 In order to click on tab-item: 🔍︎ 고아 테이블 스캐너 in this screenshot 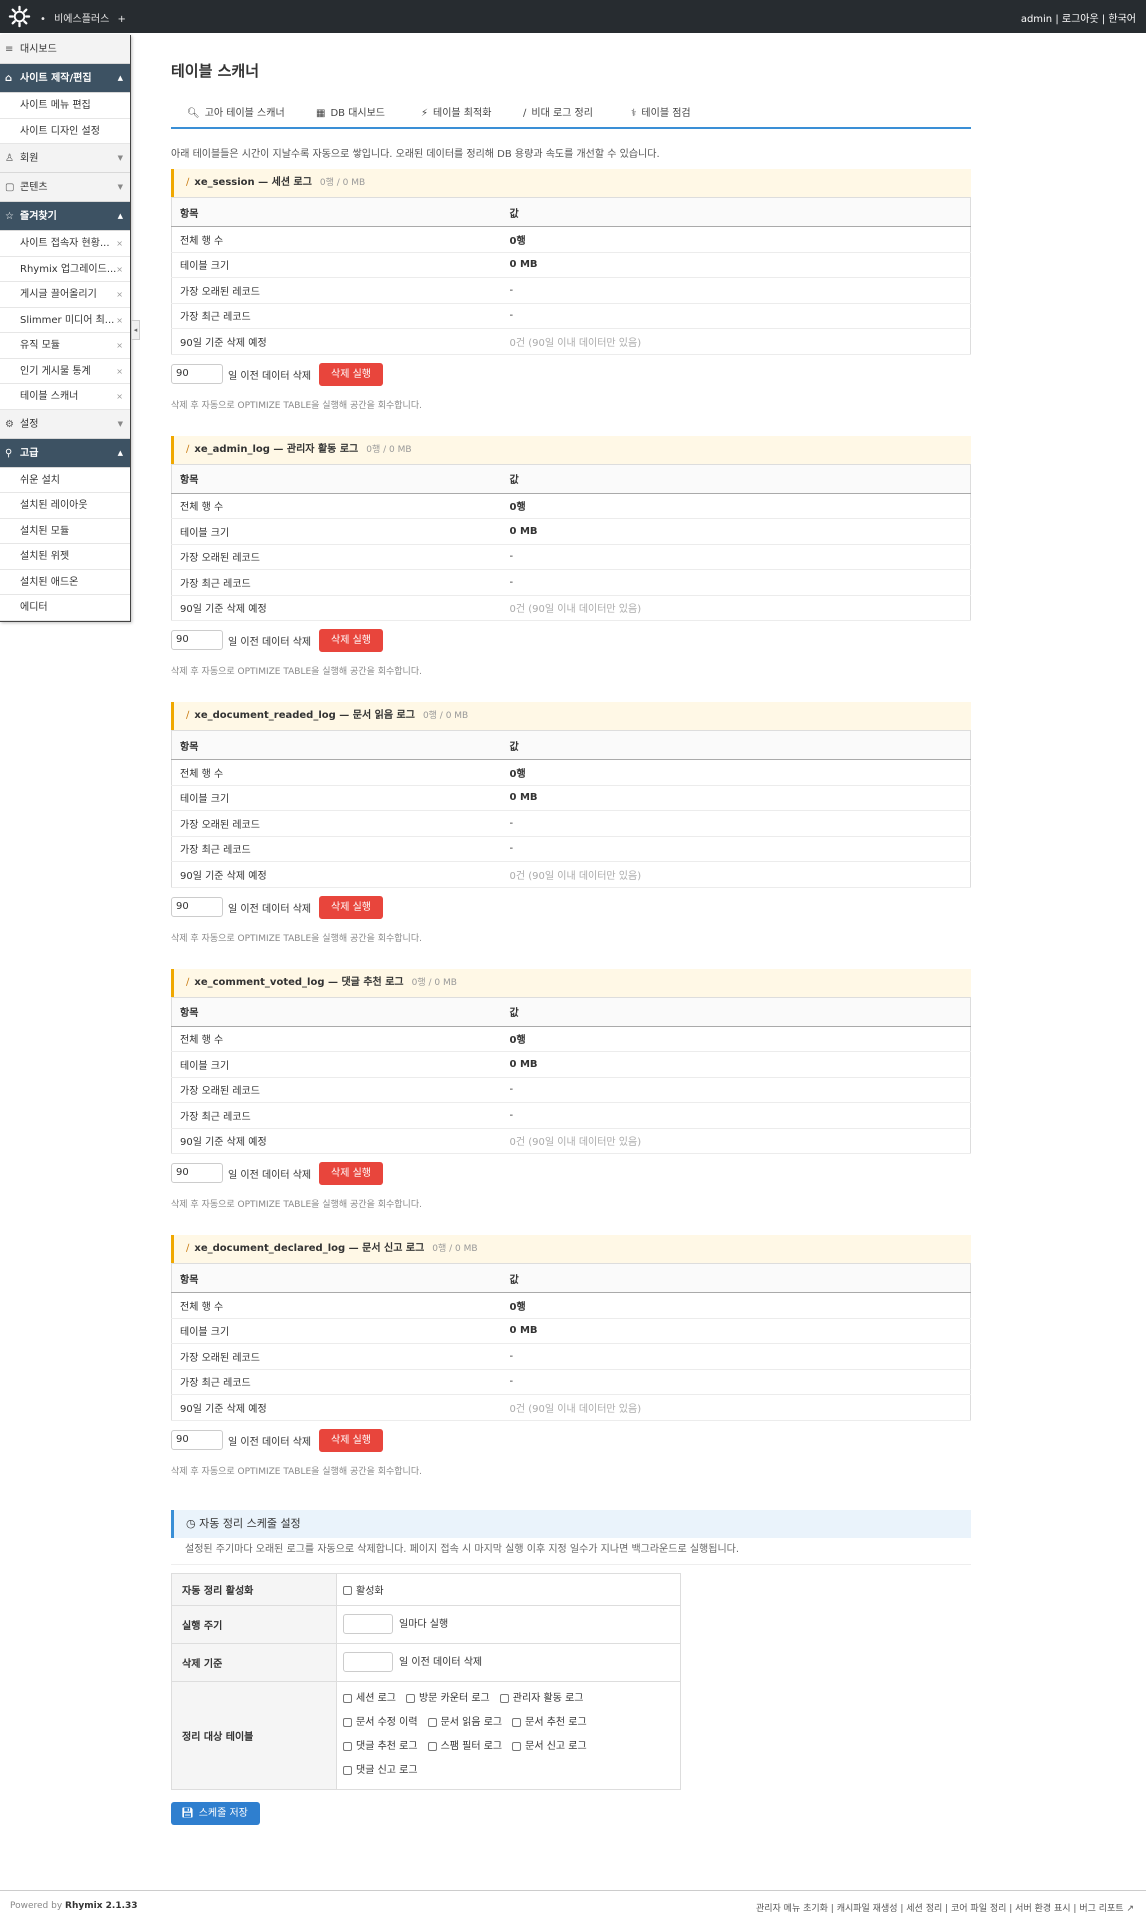, I will do `click(236, 111)`.